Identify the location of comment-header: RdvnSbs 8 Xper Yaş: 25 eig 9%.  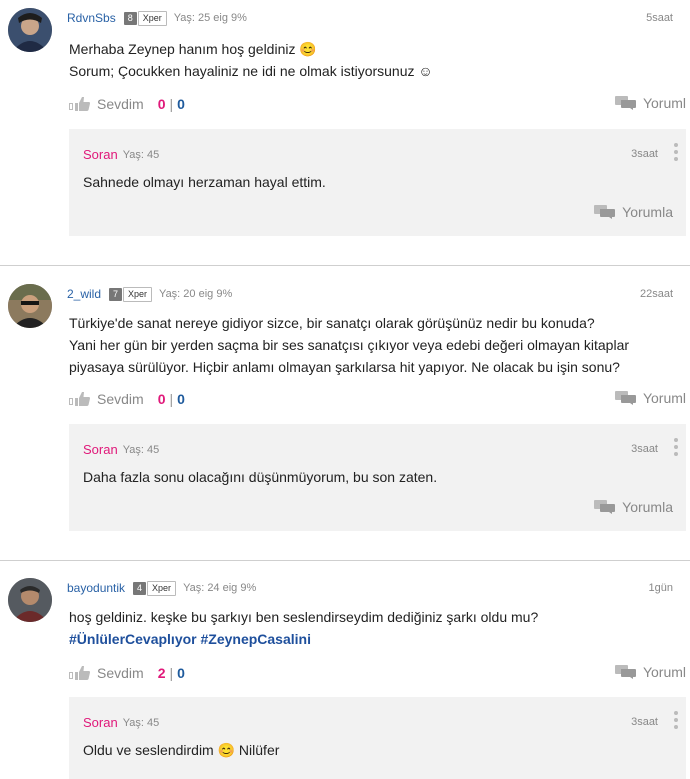
(157, 18).